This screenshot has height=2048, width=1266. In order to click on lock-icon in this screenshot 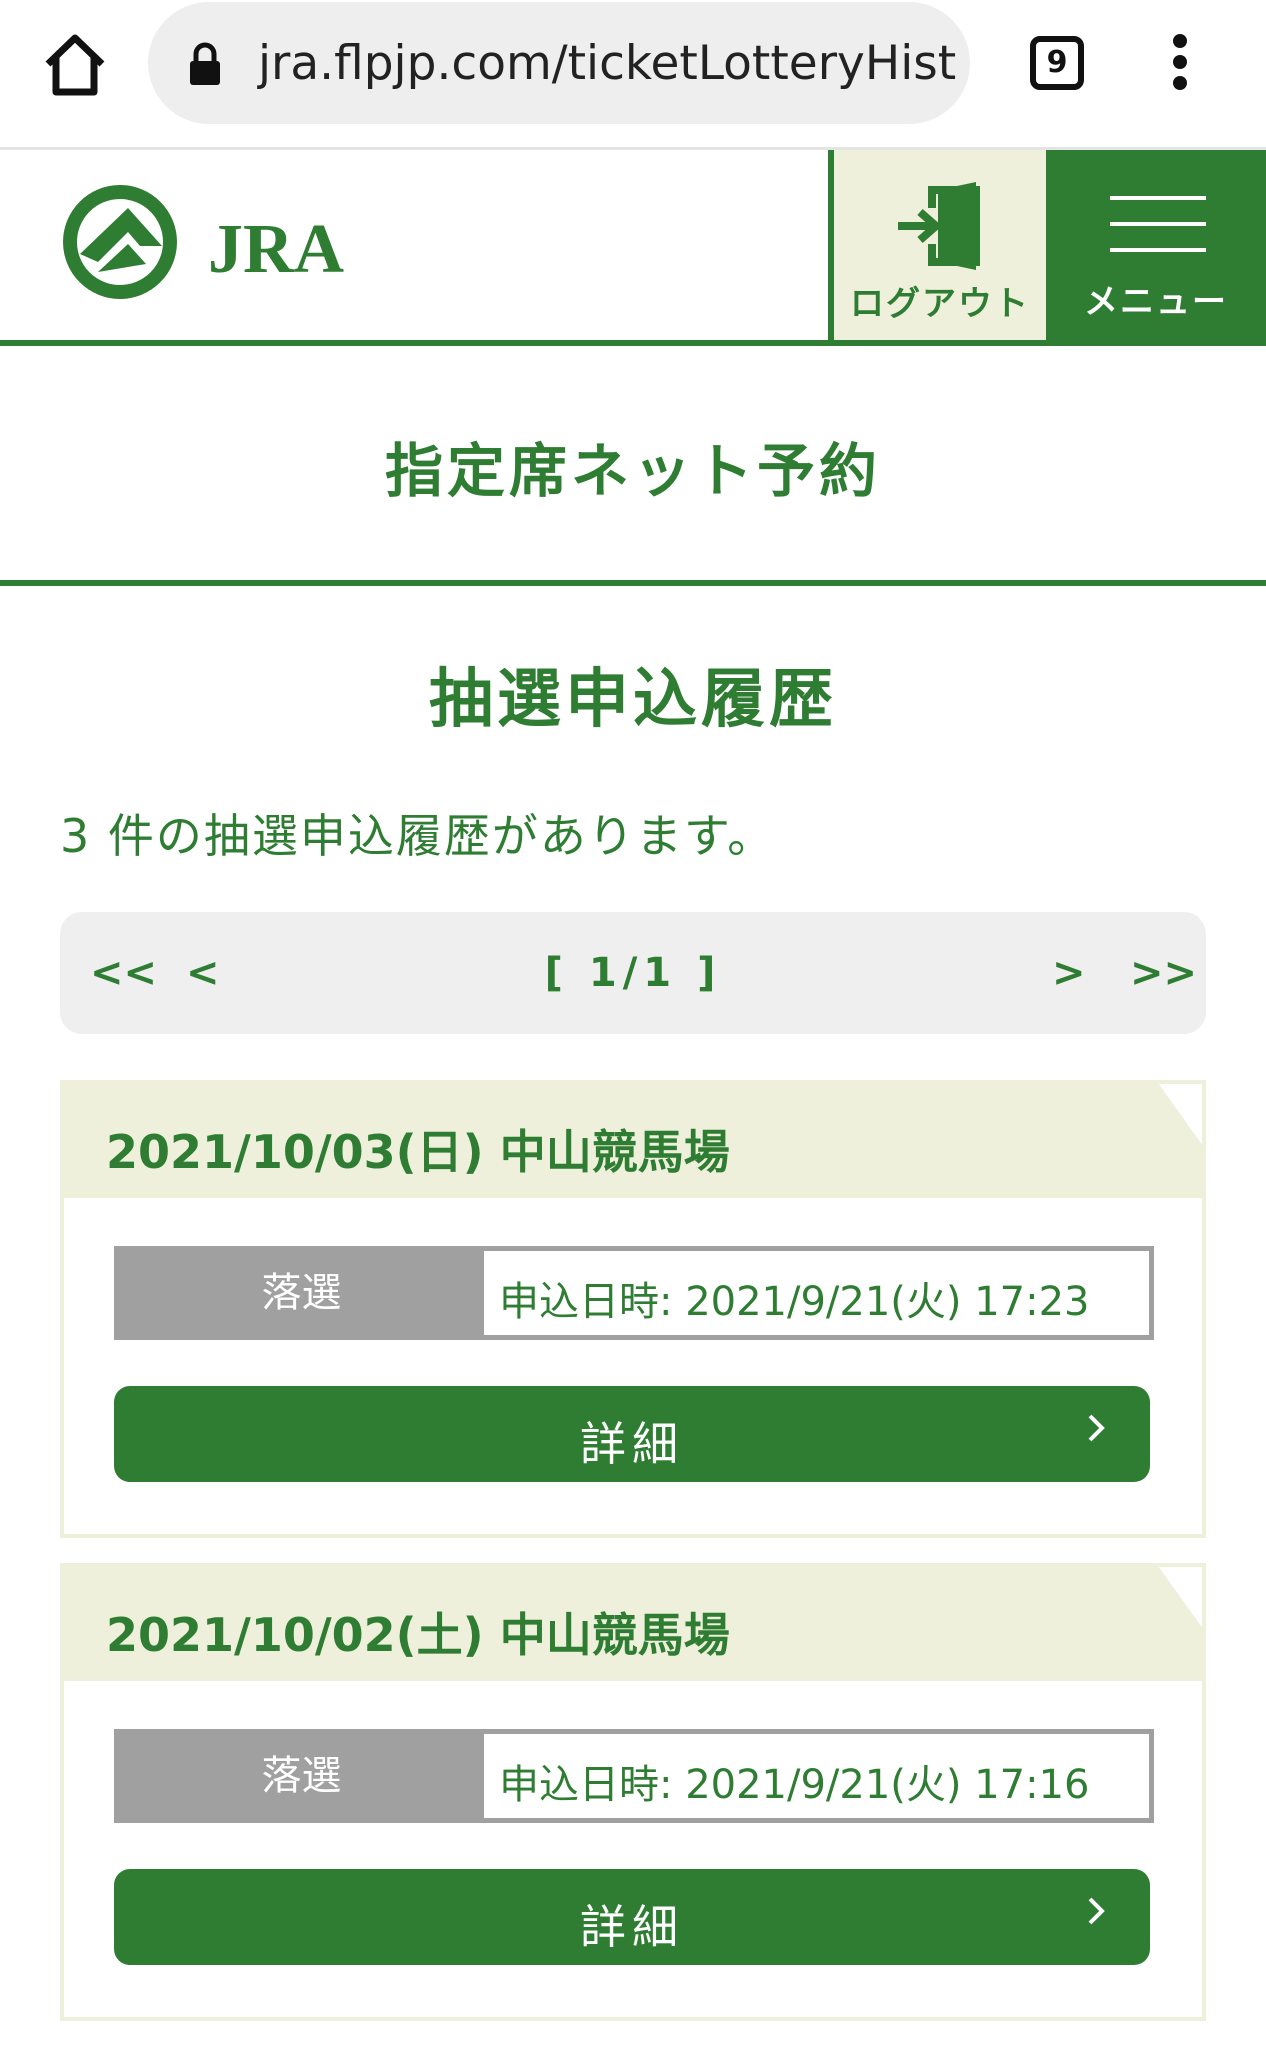, I will do `click(205, 64)`.